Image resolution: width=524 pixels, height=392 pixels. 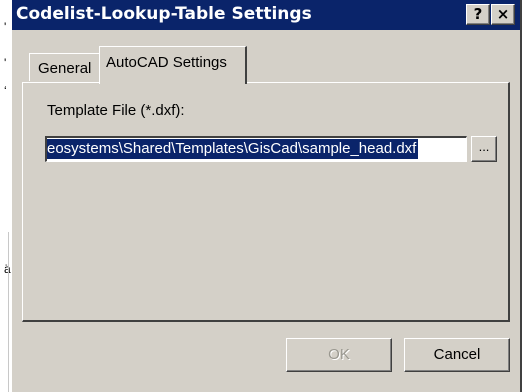 I want to click on cancel-button: Cancel, so click(x=457, y=355).